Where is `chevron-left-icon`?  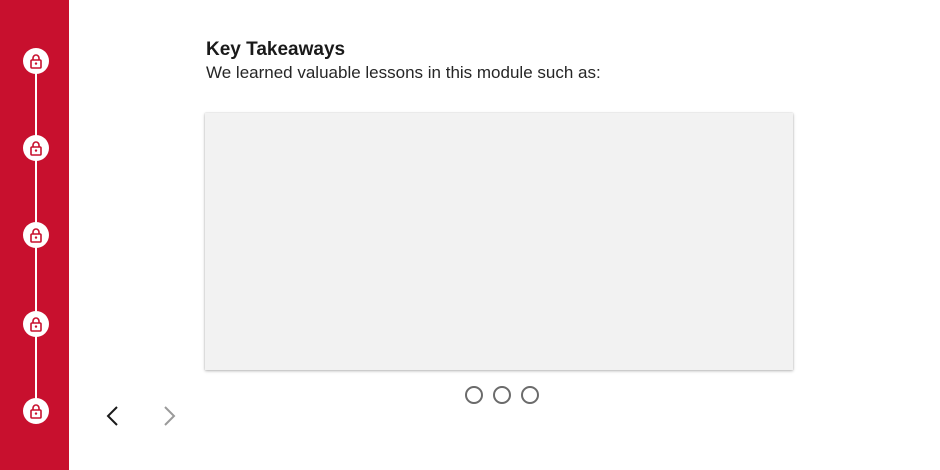
chevron-left-icon is located at coordinates (113, 418).